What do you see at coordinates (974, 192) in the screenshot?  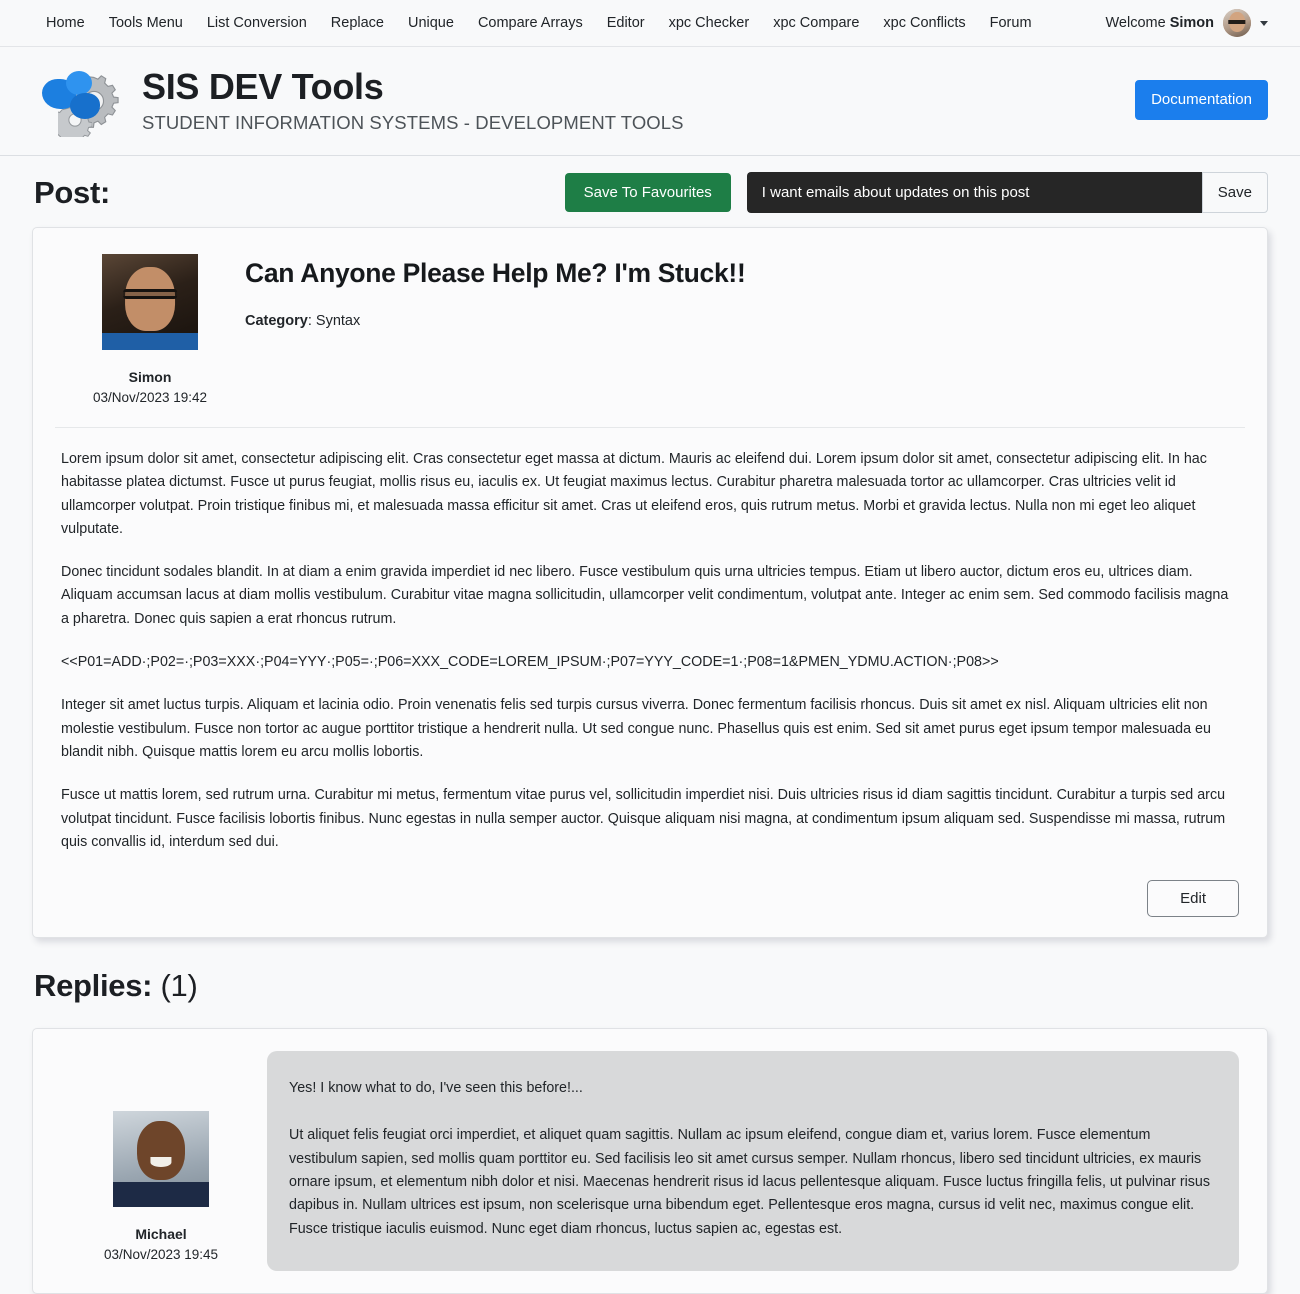 I see `email-optin-label: I want emails about updates on this post` at bounding box center [974, 192].